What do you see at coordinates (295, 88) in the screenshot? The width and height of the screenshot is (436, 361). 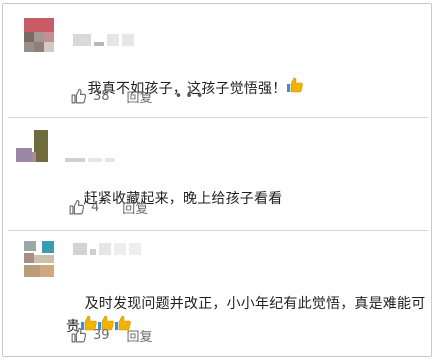 I see `thumbs-up-icon` at bounding box center [295, 88].